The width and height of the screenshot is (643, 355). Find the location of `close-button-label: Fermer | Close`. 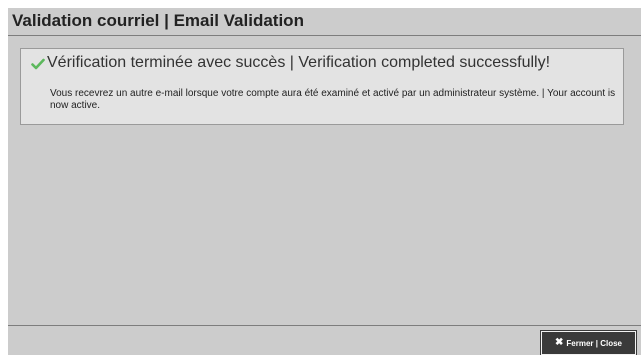

close-button-label: Fermer | Close is located at coordinates (594, 343).